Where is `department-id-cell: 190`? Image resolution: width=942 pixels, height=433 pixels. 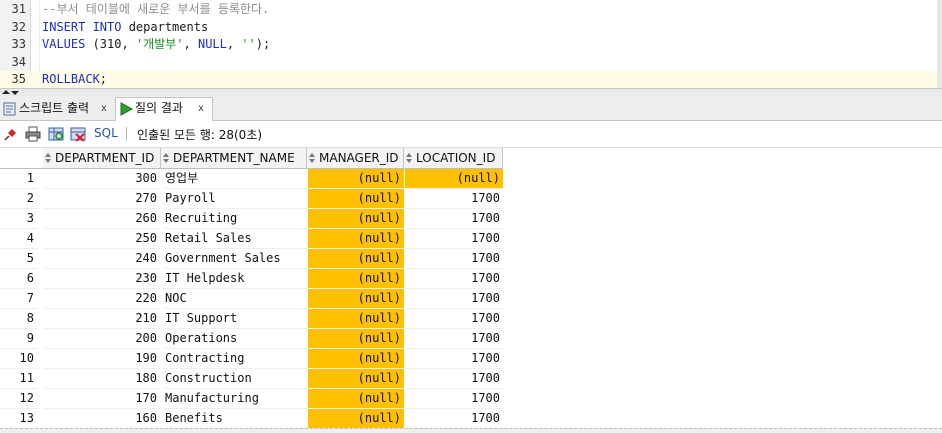
department-id-cell: 190 is located at coordinates (102, 359).